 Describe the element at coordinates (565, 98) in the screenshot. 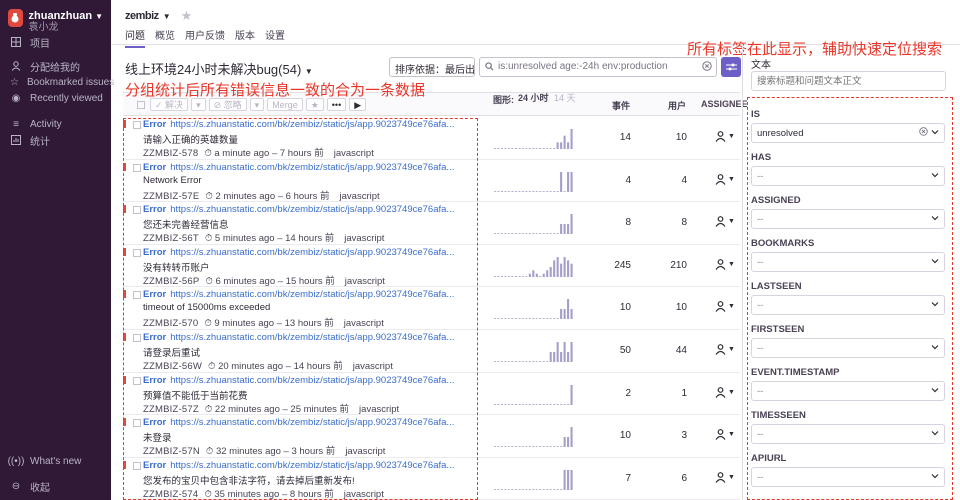

I see `graph-14d-toggle: 14 天` at that location.